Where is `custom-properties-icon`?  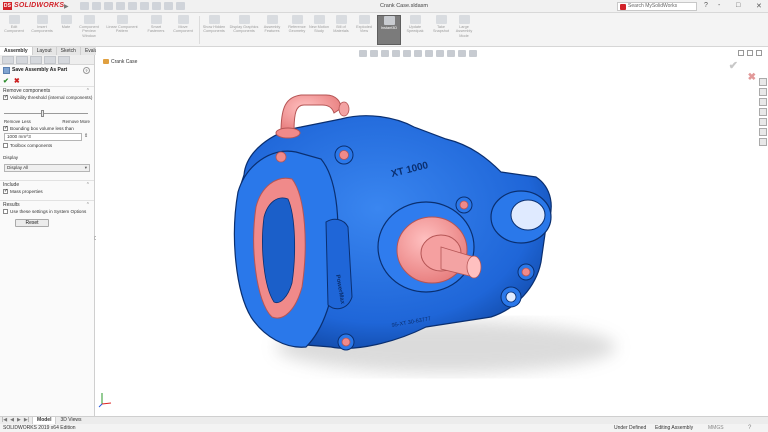 custom-properties-icon is located at coordinates (763, 132).